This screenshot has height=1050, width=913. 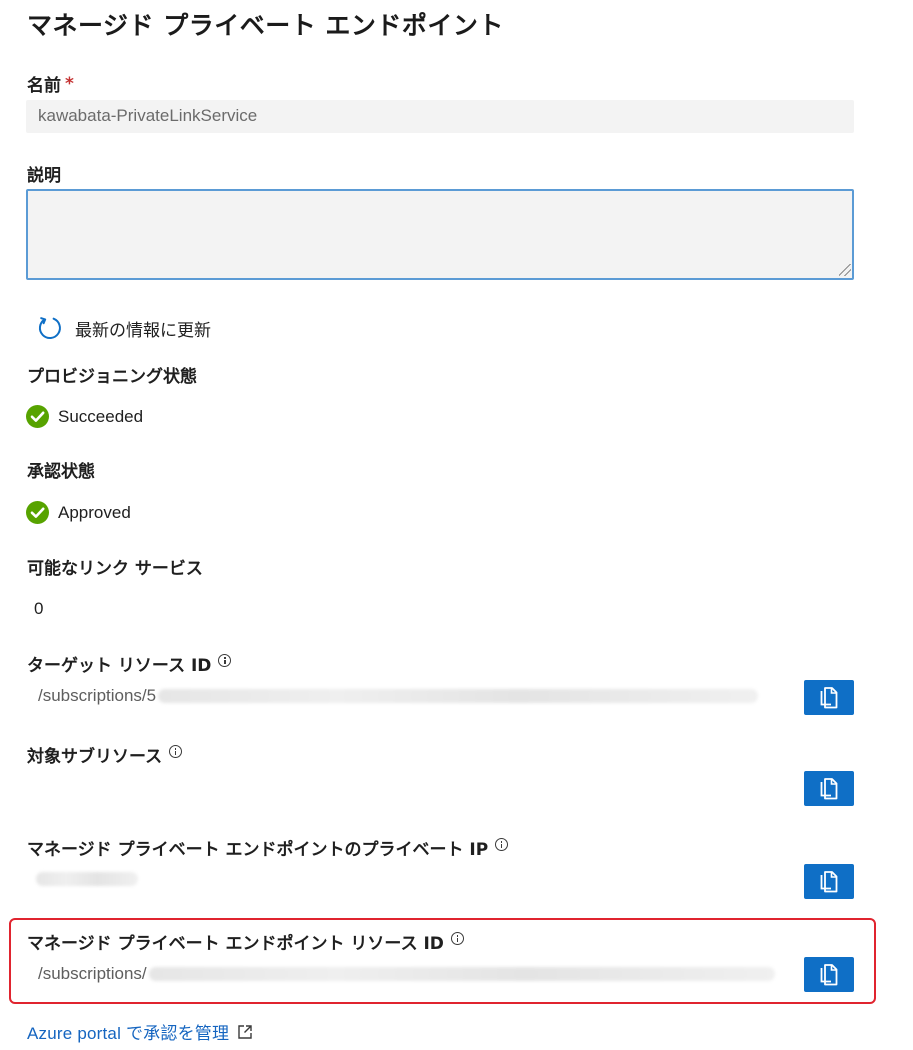 I want to click on copy-target-subresource-button, so click(x=829, y=788).